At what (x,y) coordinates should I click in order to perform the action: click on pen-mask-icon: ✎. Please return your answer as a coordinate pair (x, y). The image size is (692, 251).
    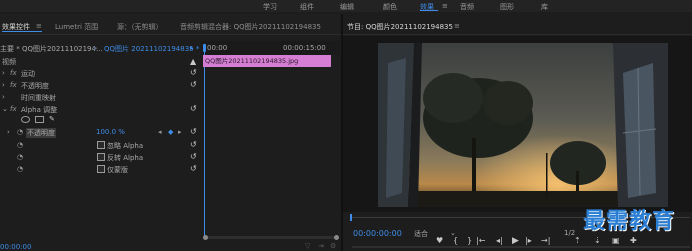
    Looking at the image, I should click on (52, 119).